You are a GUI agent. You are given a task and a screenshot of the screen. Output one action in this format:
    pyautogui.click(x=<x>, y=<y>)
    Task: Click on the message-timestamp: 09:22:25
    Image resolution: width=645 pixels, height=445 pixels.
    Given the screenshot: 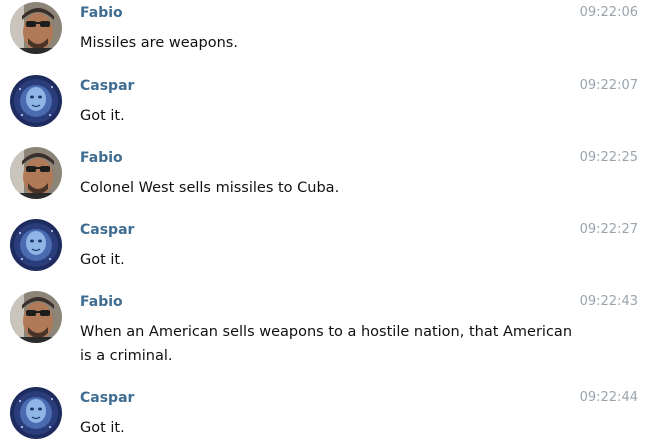 What is the action you would take?
    pyautogui.click(x=608, y=157)
    